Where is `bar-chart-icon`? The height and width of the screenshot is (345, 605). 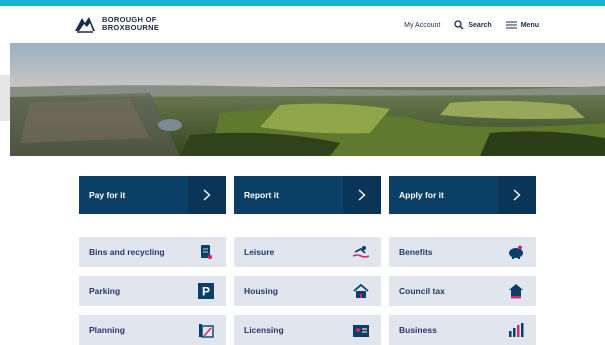
bar-chart-icon is located at coordinates (516, 330).